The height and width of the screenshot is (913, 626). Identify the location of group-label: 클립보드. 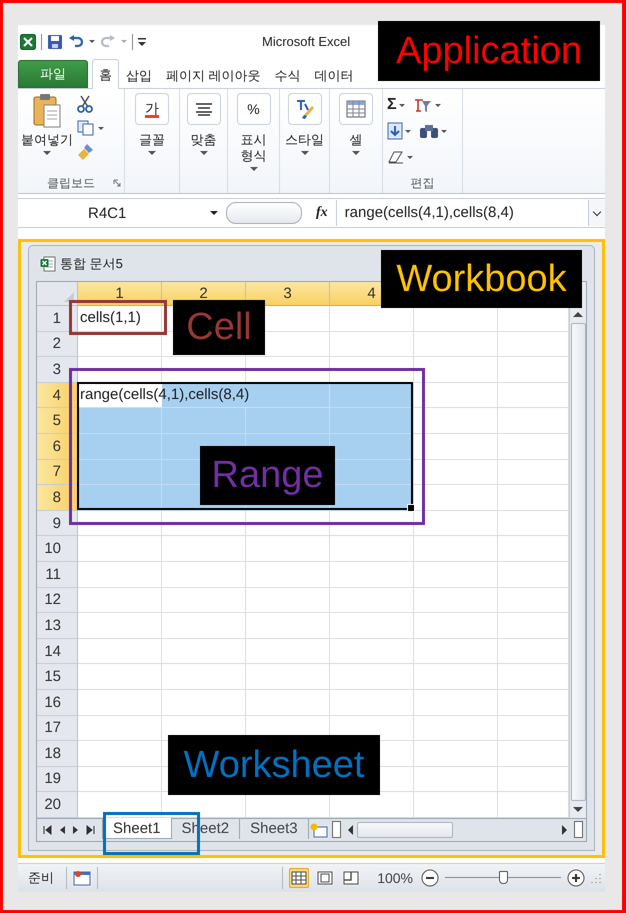
(71, 183).